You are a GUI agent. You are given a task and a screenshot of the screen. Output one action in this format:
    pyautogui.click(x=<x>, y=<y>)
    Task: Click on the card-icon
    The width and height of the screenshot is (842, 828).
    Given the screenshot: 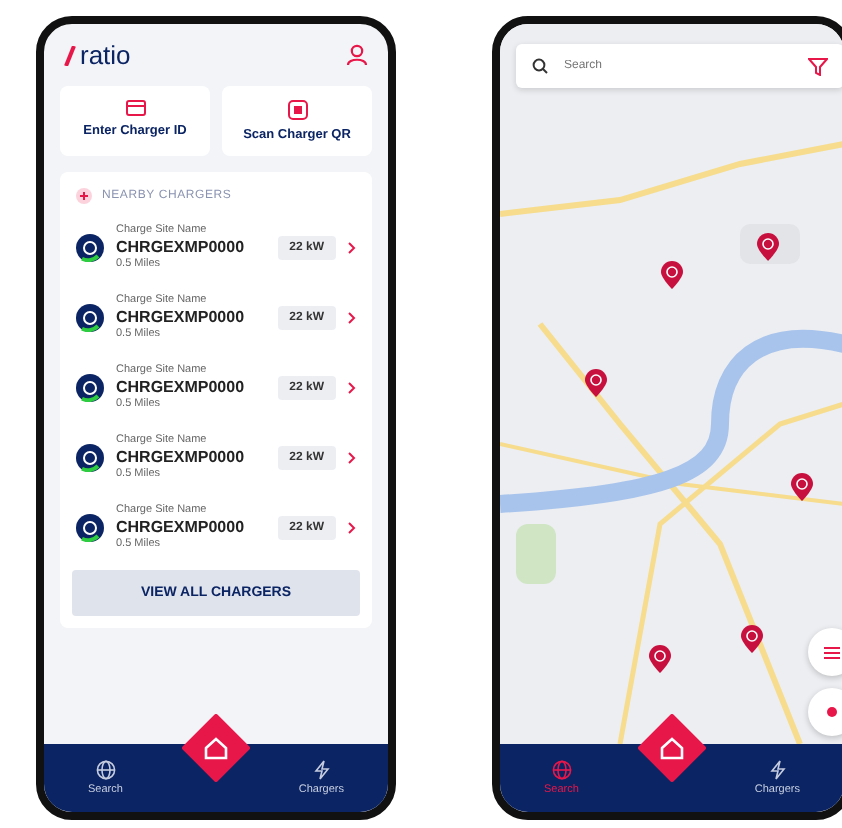 What is the action you would take?
    pyautogui.click(x=135, y=108)
    